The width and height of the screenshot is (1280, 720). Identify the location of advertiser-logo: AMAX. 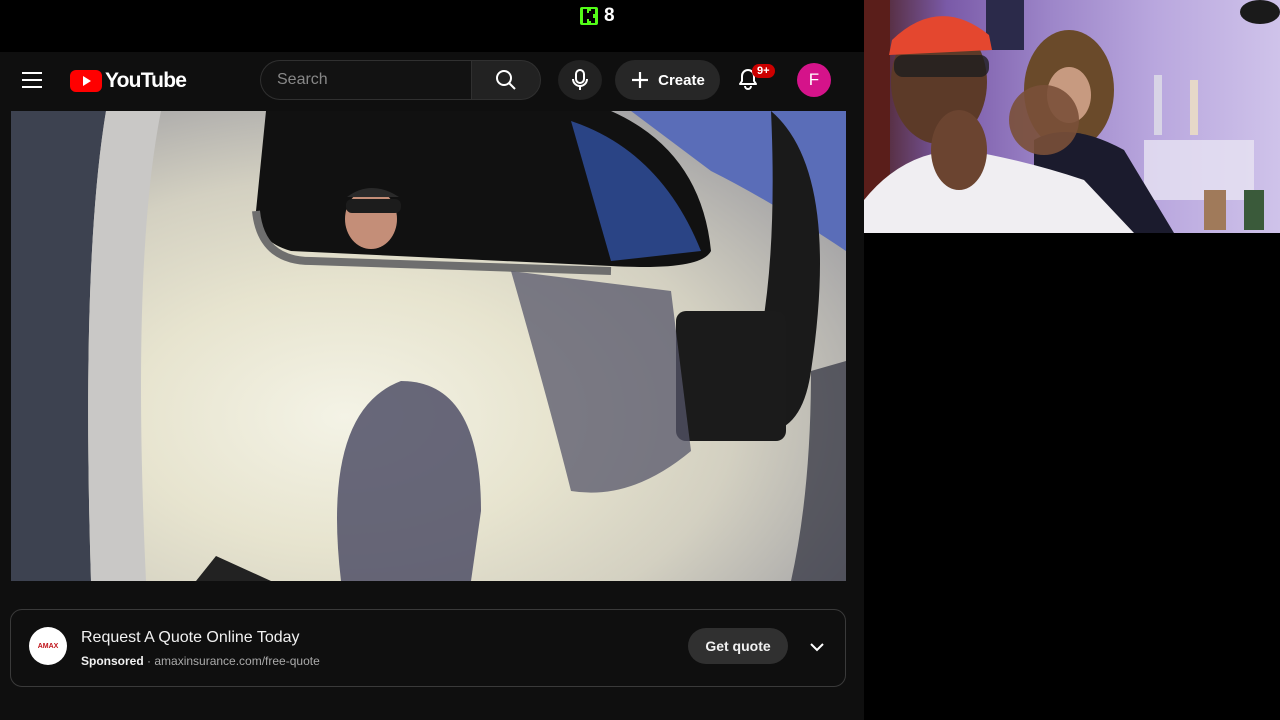
(48, 646).